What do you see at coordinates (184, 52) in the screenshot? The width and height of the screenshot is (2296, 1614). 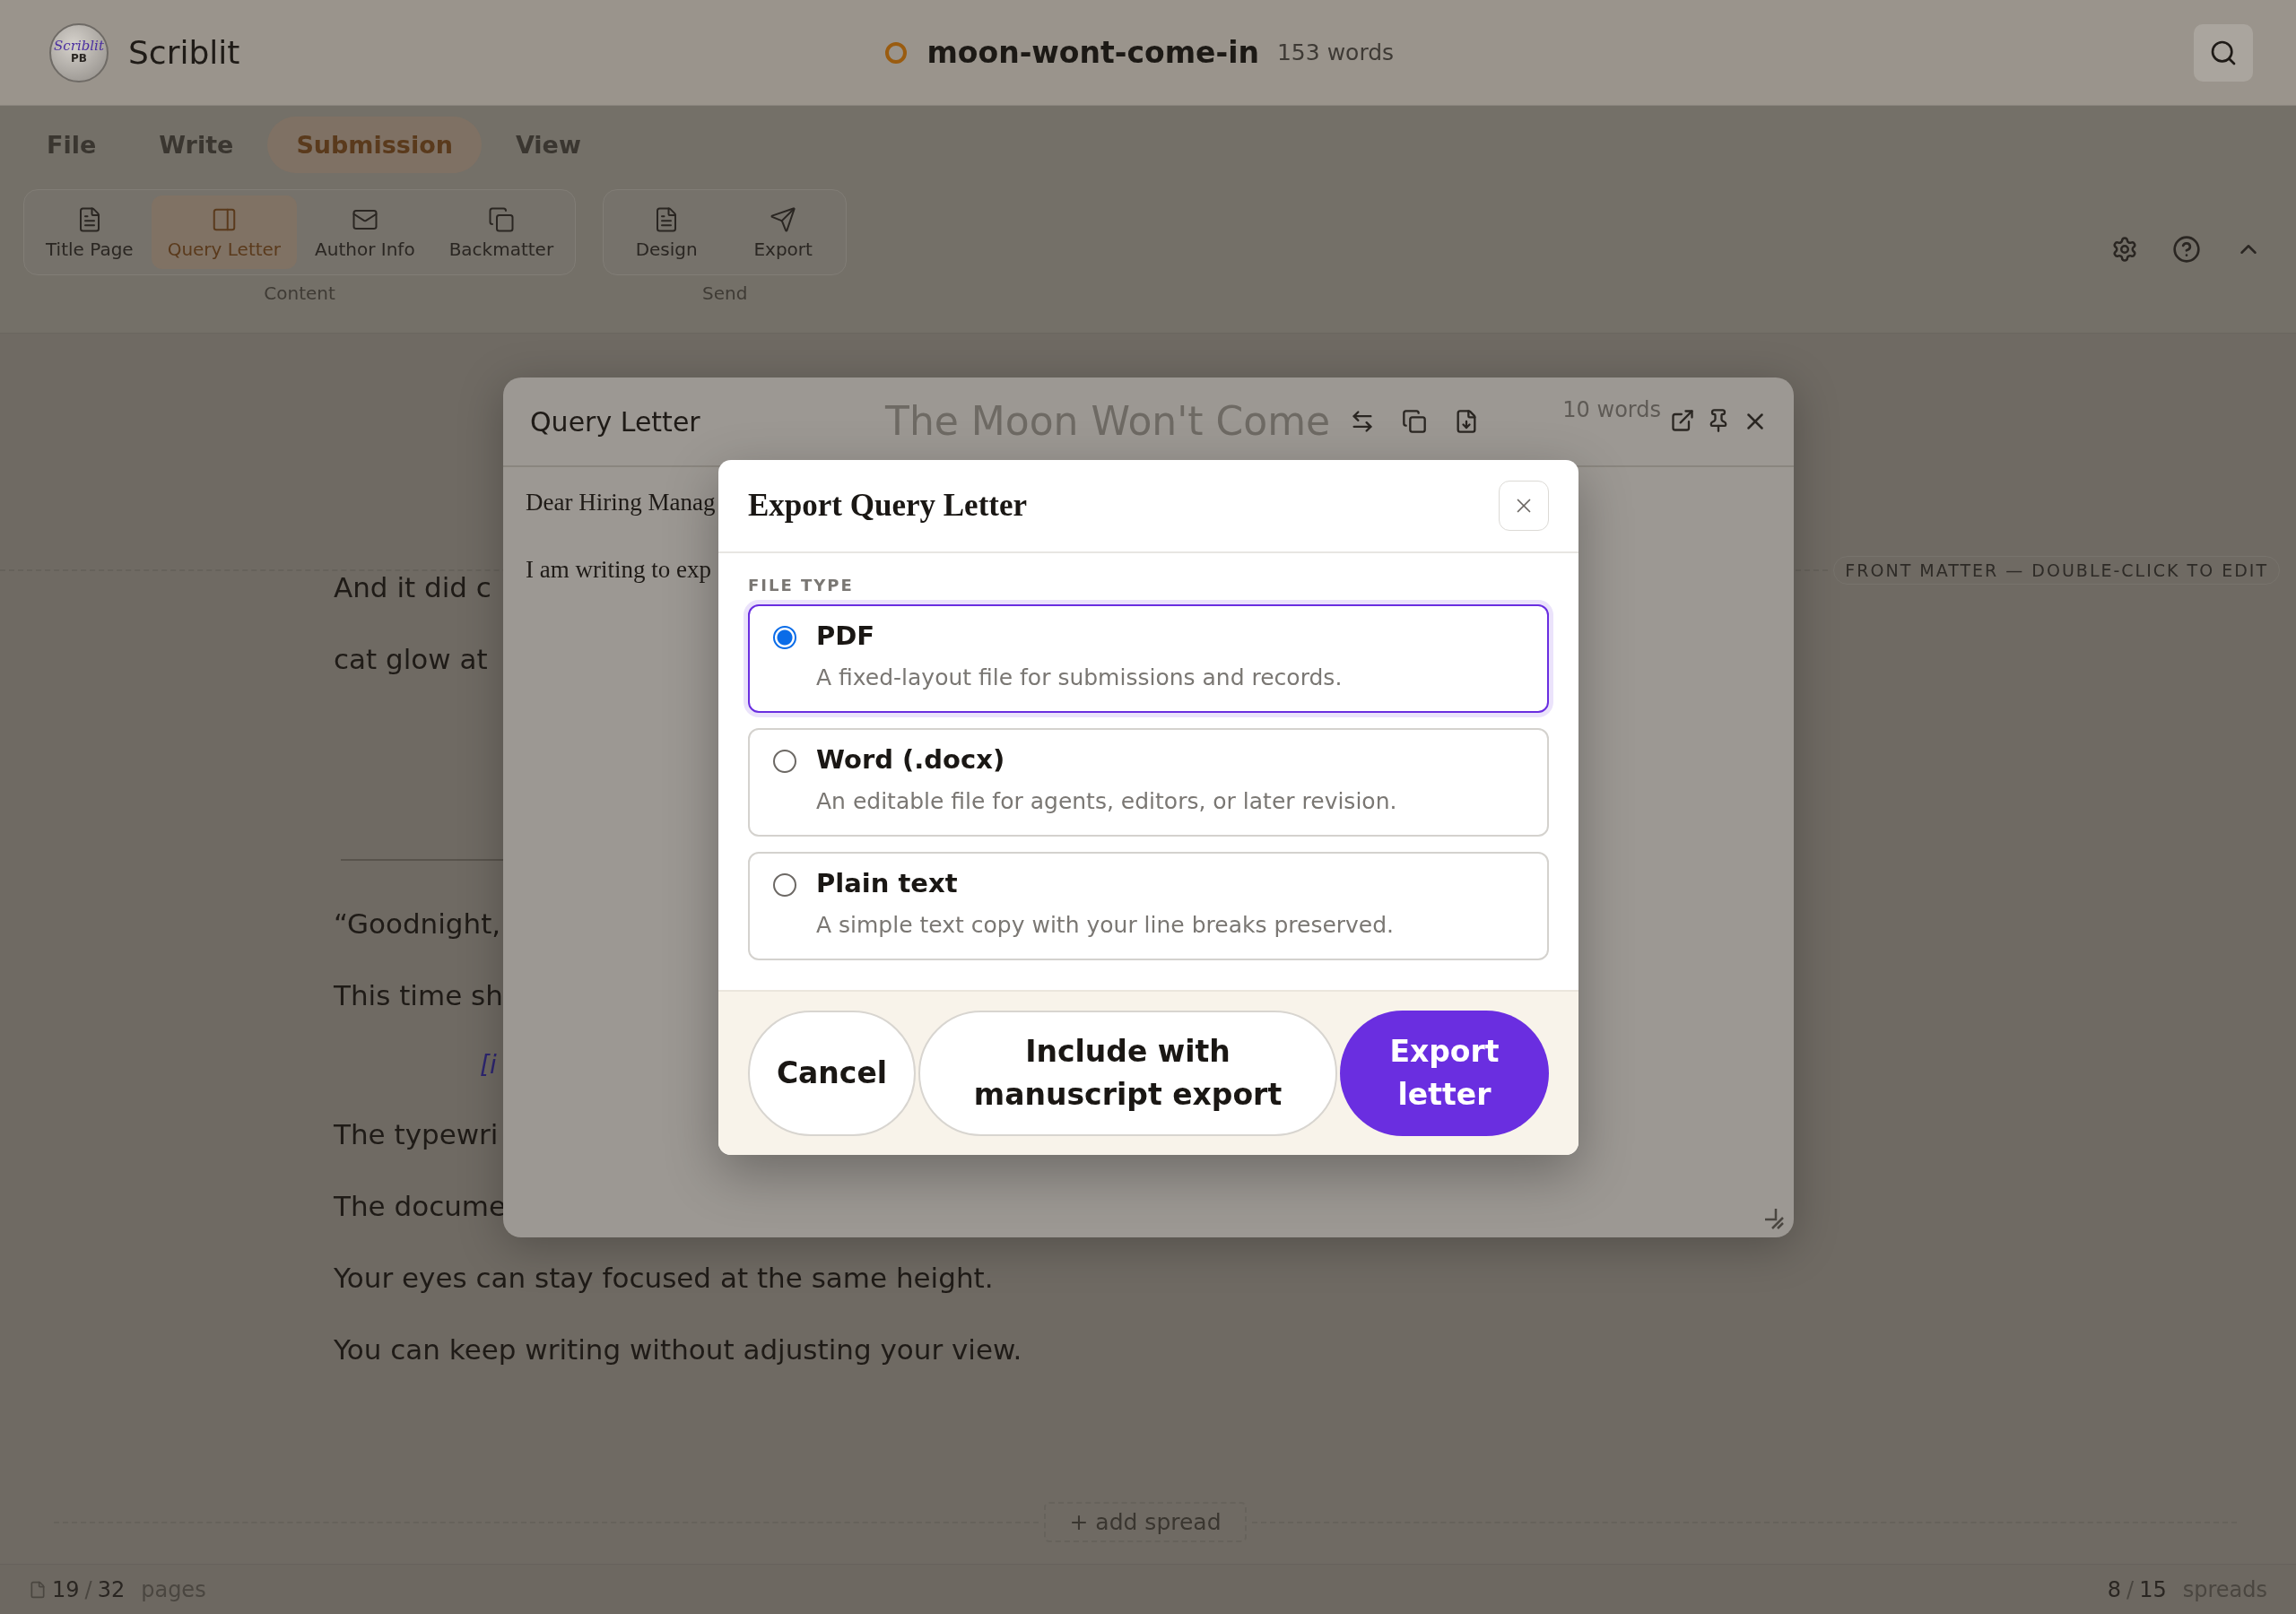 I see `app-name: Scriblit` at bounding box center [184, 52].